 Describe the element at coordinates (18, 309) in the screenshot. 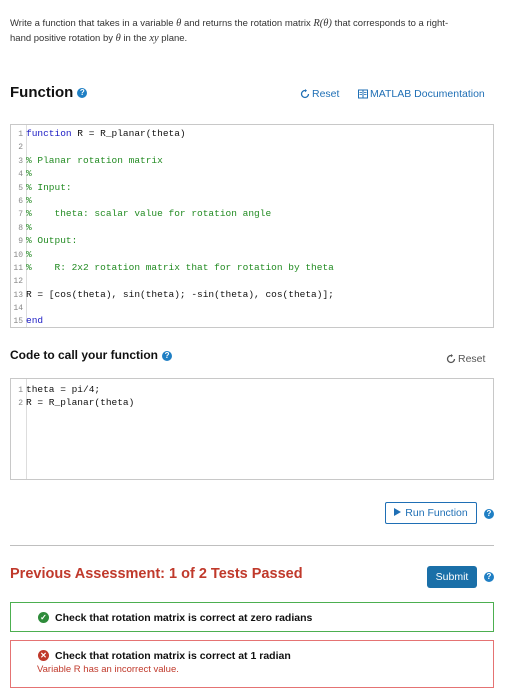

I see `line-number: 14` at that location.